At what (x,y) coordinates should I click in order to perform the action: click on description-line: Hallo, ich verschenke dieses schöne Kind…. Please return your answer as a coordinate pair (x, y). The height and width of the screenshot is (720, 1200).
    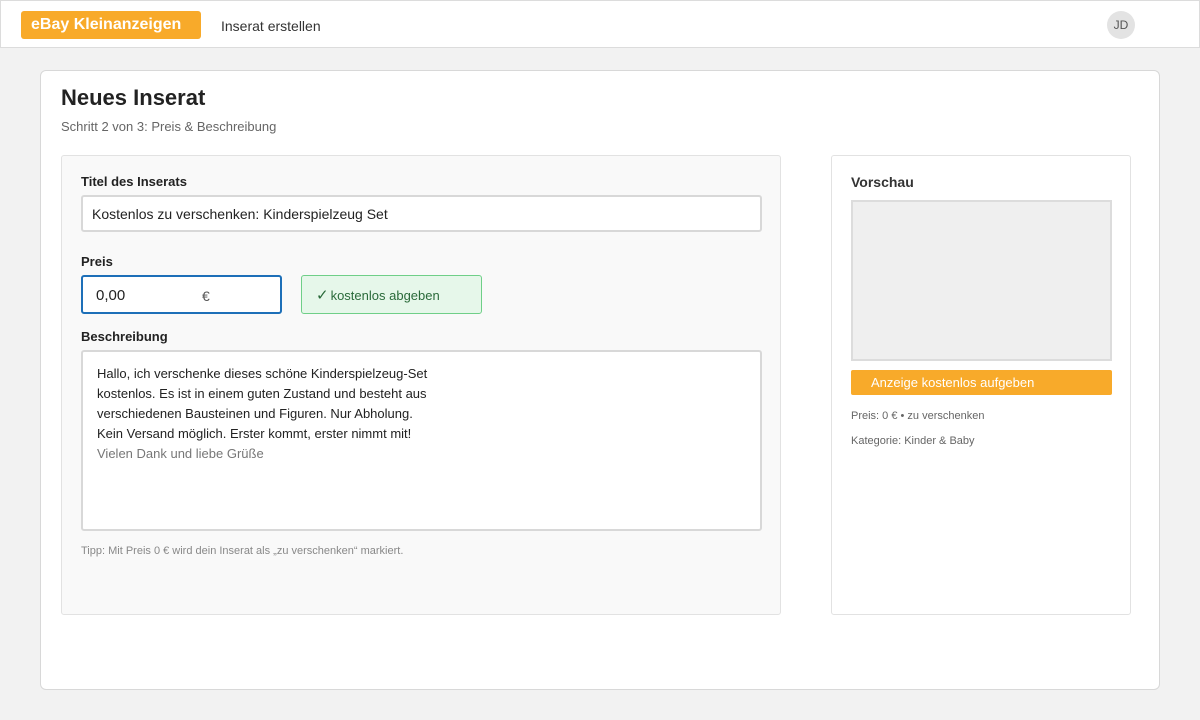
    Looking at the image, I should click on (262, 373).